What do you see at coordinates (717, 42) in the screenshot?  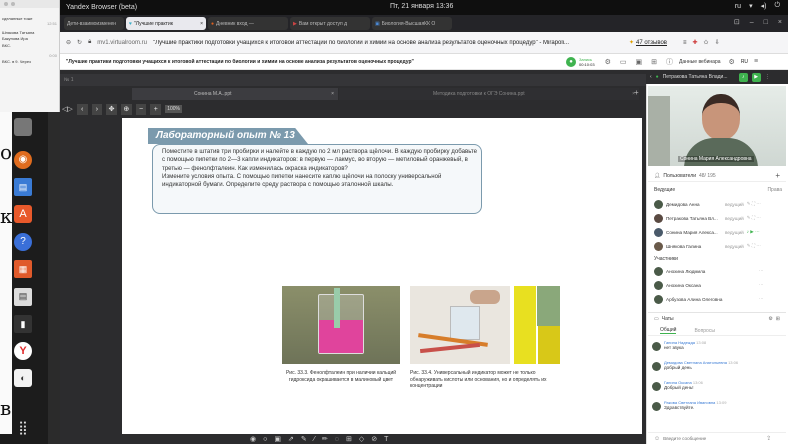 I see `download-icon: ⇩` at bounding box center [717, 42].